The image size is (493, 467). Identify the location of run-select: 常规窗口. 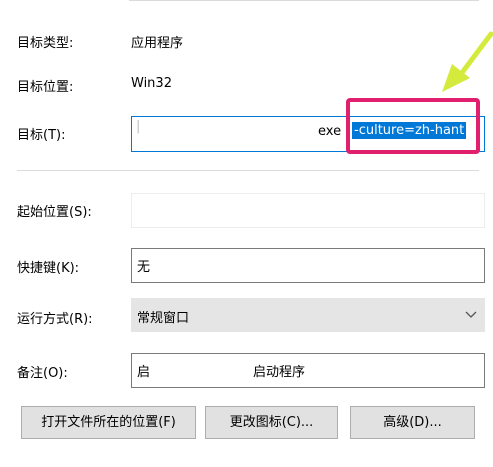
(308, 315).